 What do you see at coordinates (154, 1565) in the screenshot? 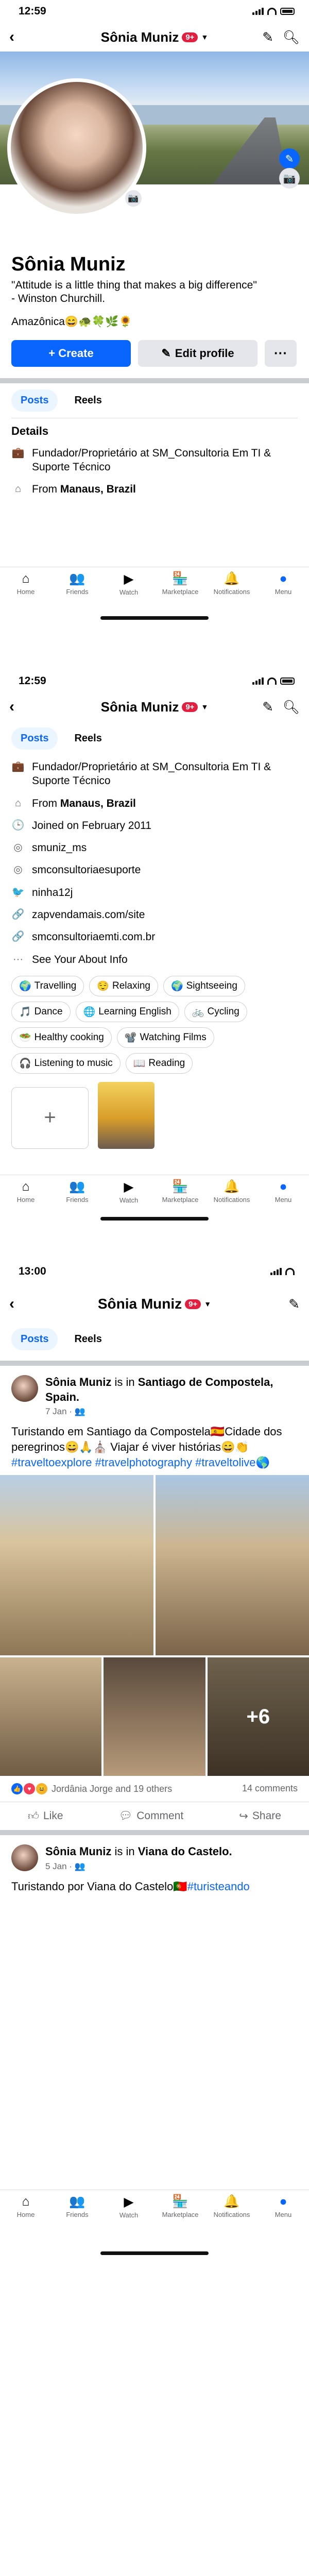
I see `post-photos` at bounding box center [154, 1565].